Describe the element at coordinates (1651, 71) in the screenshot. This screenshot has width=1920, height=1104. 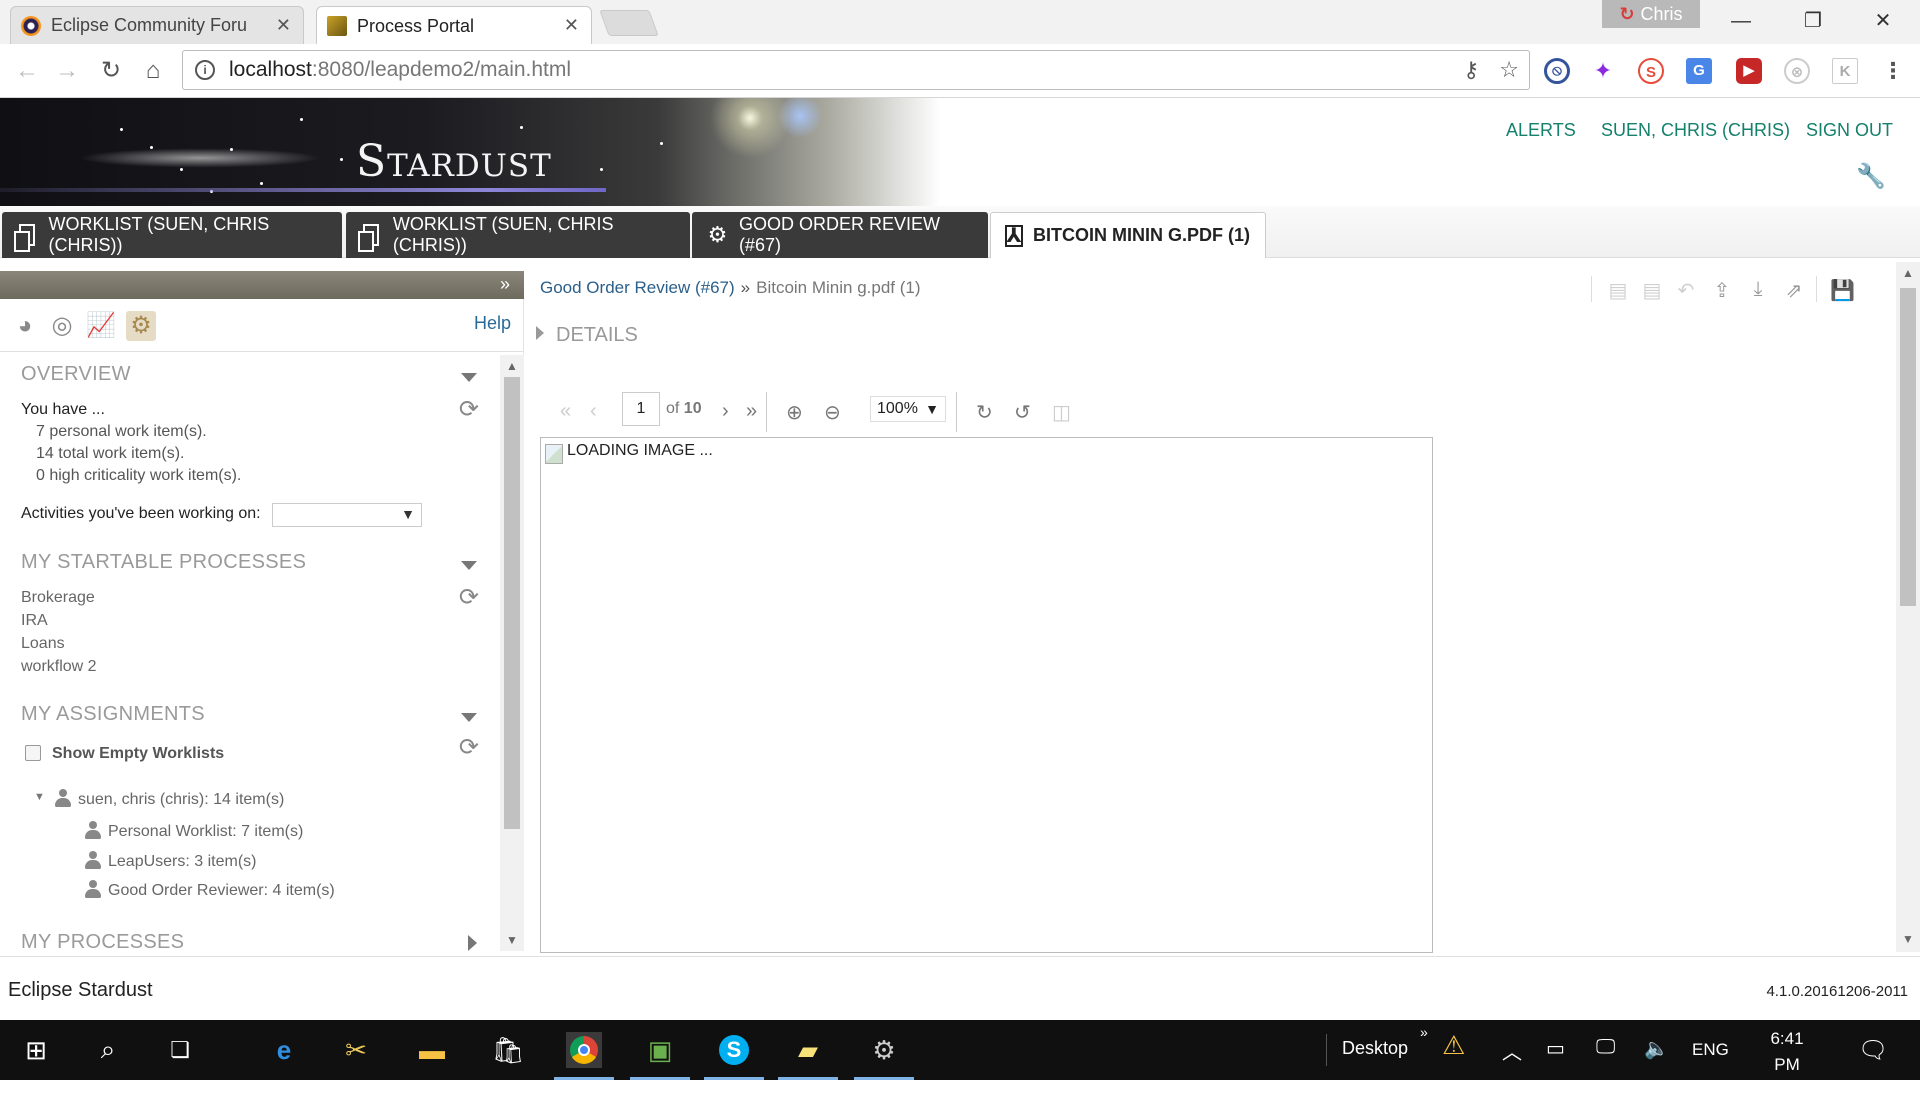
I see `s-extension-icon: S` at that location.